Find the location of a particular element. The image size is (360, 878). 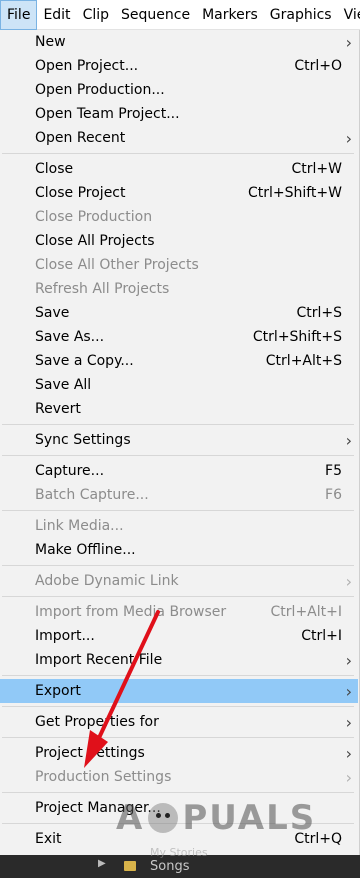

menu-item-label: Import Recent File is located at coordinates (99, 660).